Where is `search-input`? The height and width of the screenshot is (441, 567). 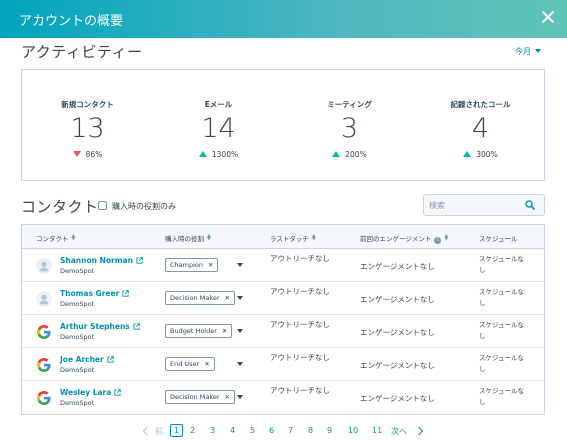
search-input is located at coordinates (474, 205).